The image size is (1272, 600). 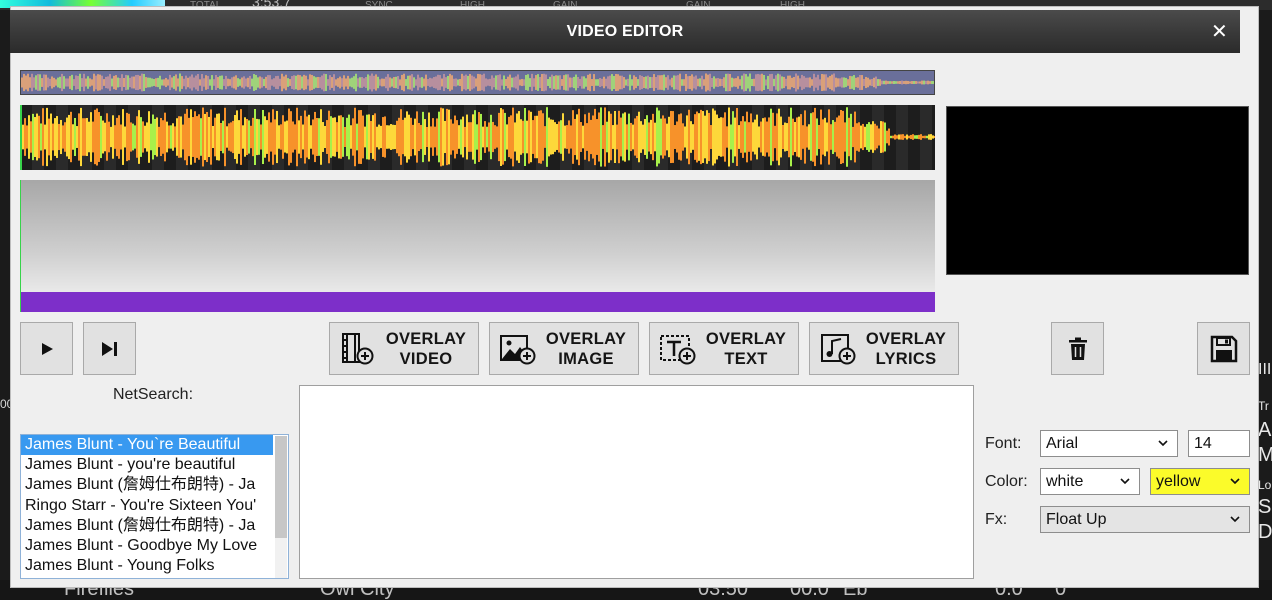 What do you see at coordinates (1097, 190) in the screenshot?
I see `video-preview` at bounding box center [1097, 190].